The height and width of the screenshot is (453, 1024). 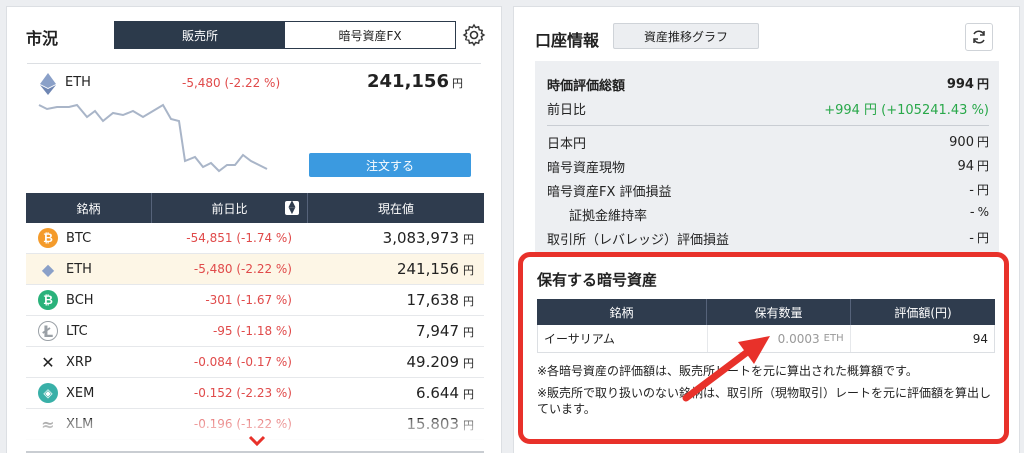 What do you see at coordinates (48, 84) in the screenshot?
I see `ethereum-icon` at bounding box center [48, 84].